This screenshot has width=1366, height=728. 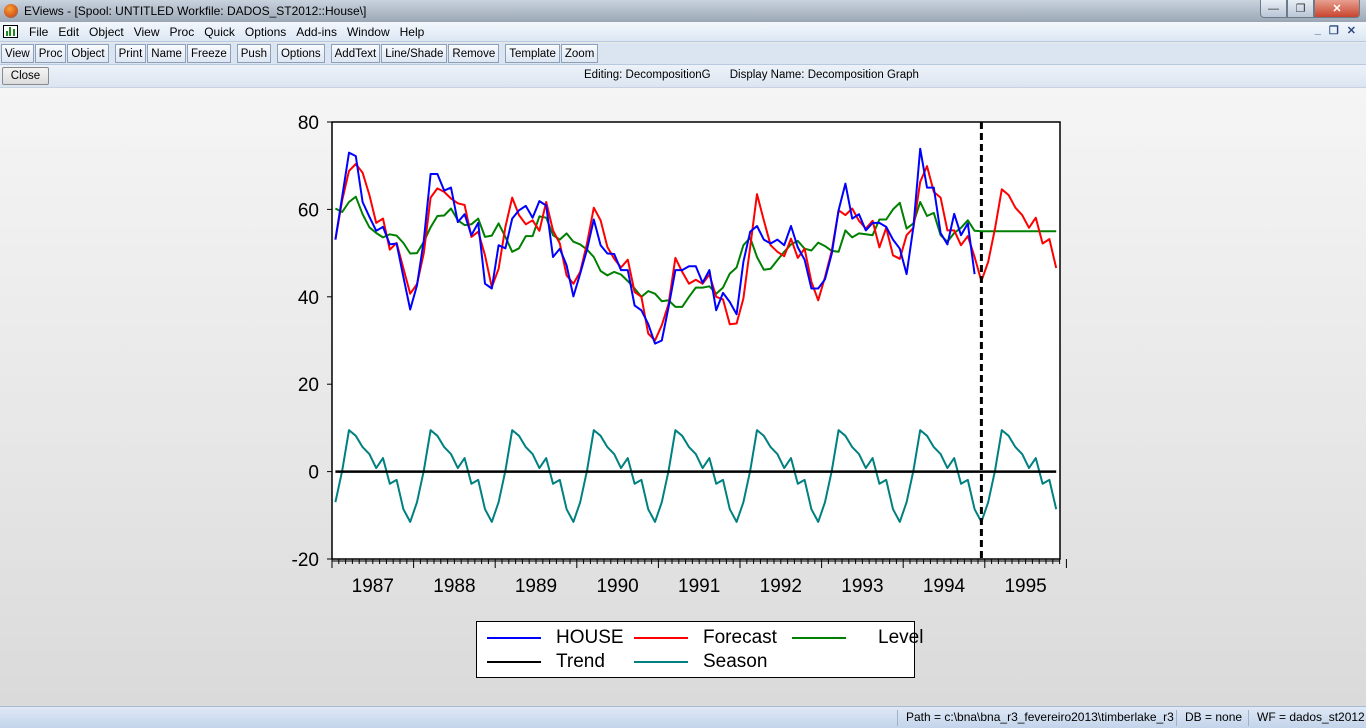 I want to click on proc-button: Proc, so click(x=50, y=53).